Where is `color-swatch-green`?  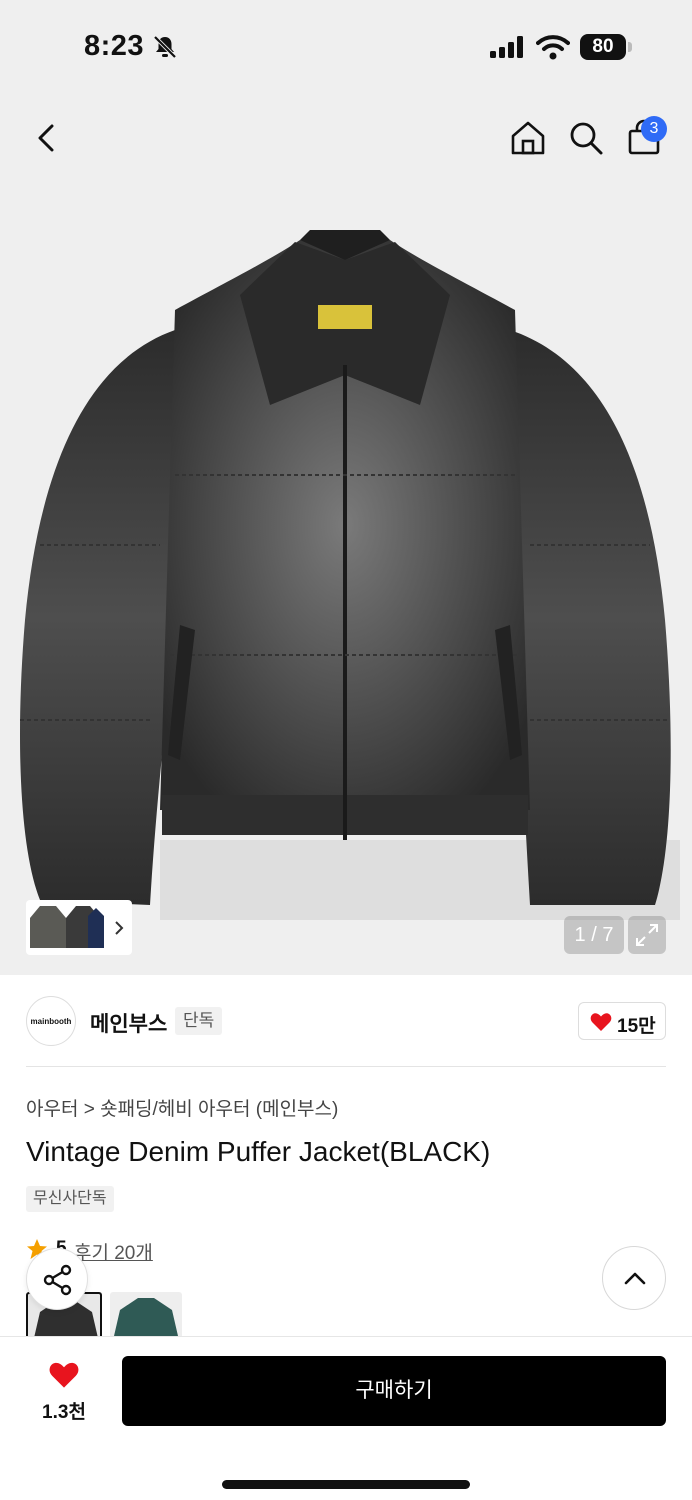 color-swatch-green is located at coordinates (146, 1314).